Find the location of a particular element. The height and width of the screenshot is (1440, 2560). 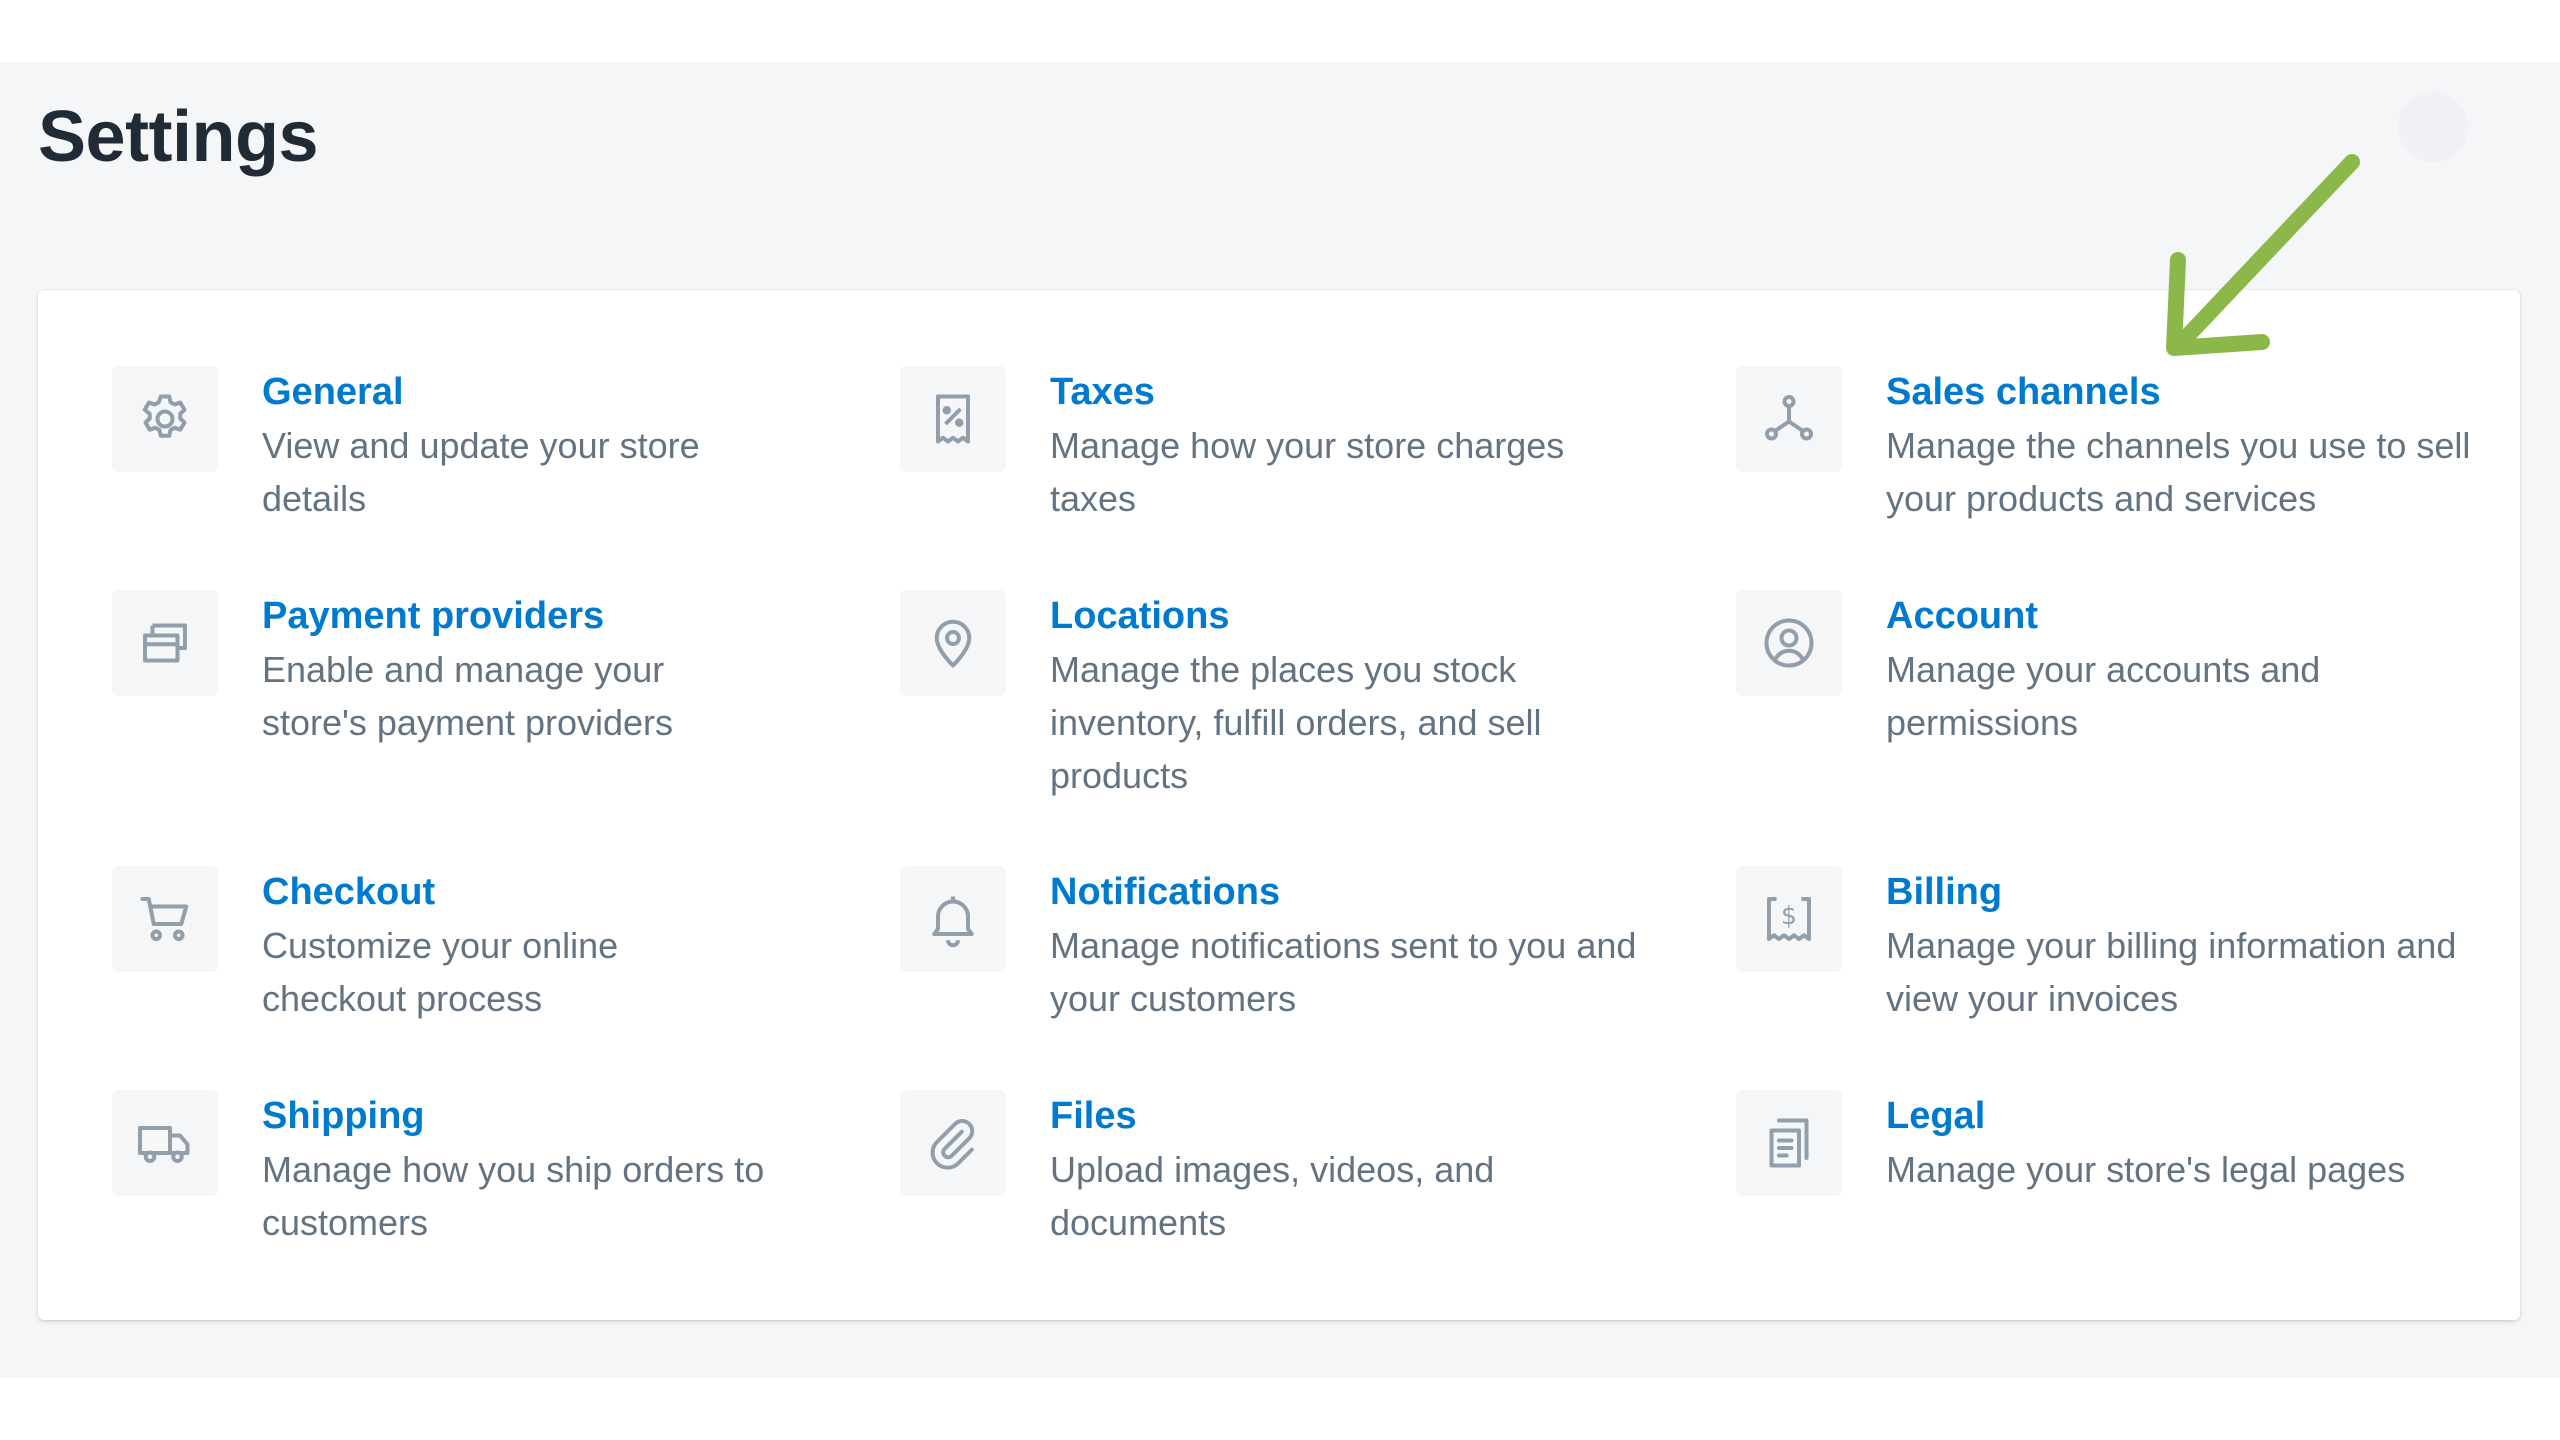

settings-item-description: View and update your store details is located at coordinates (481, 472).